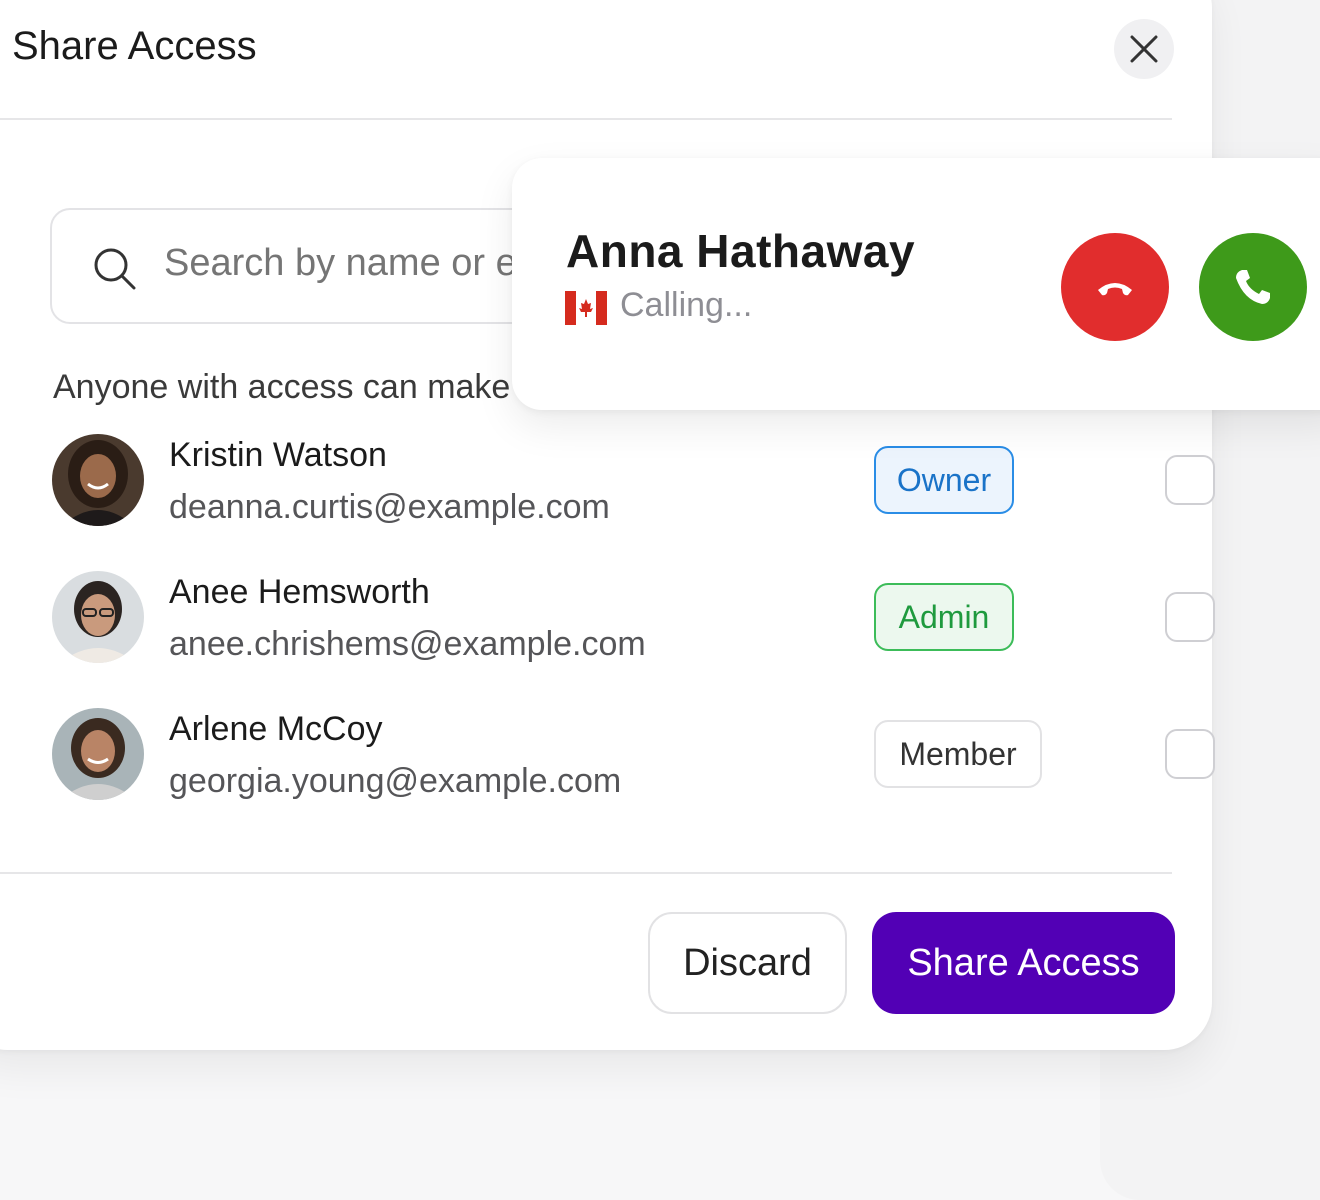 Image resolution: width=1320 pixels, height=1200 pixels. I want to click on member-name: Anee Hemsworth, so click(299, 592).